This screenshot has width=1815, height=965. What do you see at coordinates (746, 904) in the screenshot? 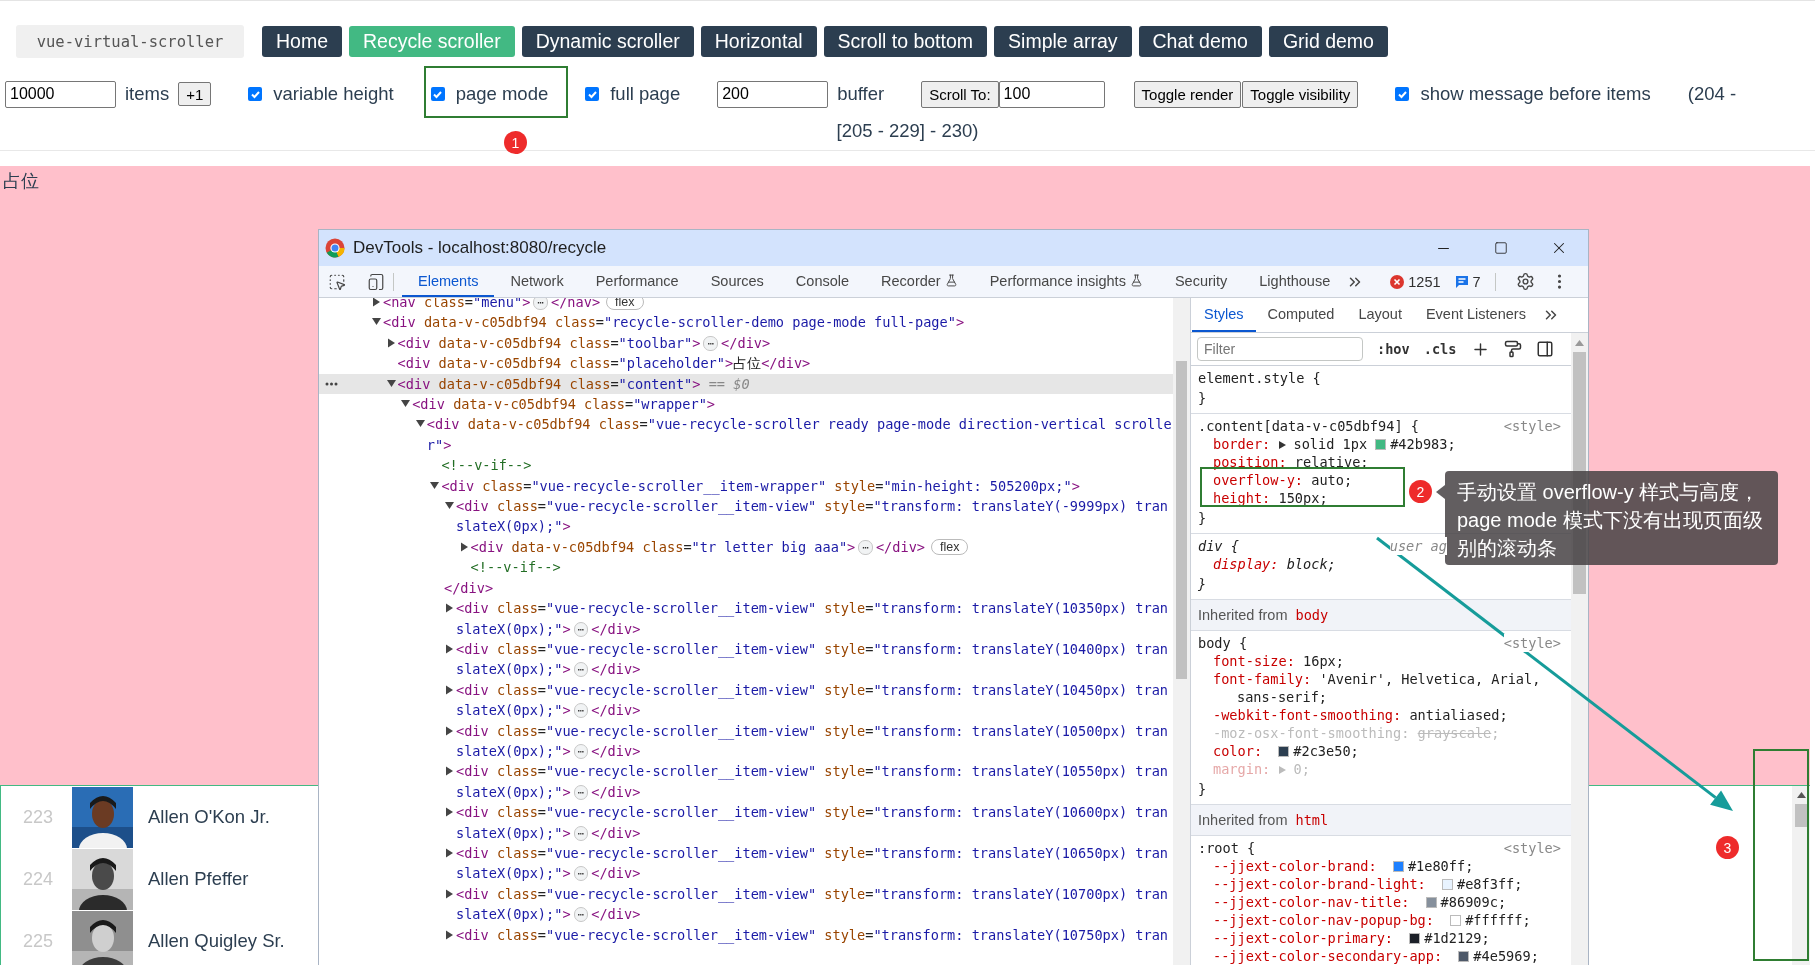
I see `dom-node-row: <div class="vue-recycle-scroller__item-view" style="transform: translateY(10700px) translateX(0px);"> ⋯ </div>` at bounding box center [746, 904].